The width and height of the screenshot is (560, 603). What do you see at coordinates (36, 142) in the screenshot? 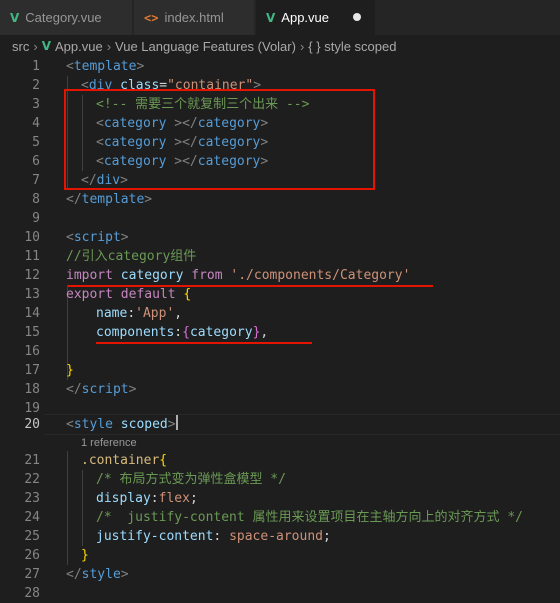
I see `line-number: 5` at bounding box center [36, 142].